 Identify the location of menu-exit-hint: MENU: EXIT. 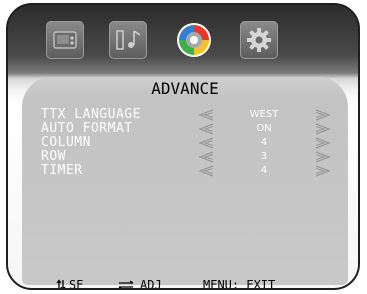
(239, 283).